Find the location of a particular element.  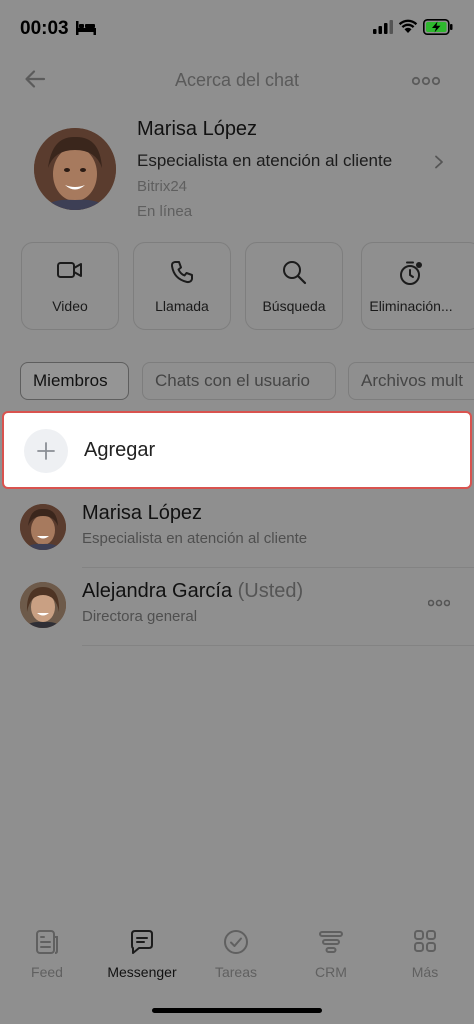

home-indicator is located at coordinates (237, 1010).